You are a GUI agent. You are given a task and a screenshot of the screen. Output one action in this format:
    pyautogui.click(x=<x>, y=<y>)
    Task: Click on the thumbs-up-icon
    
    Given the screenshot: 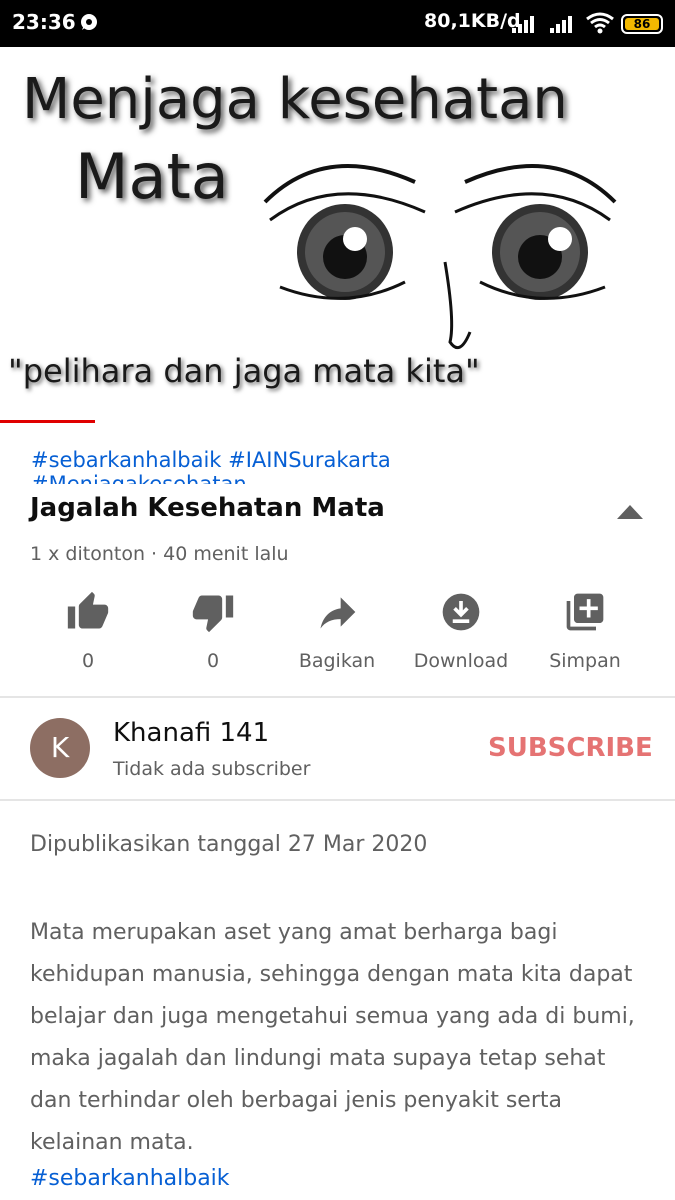 What is the action you would take?
    pyautogui.click(x=88, y=610)
    